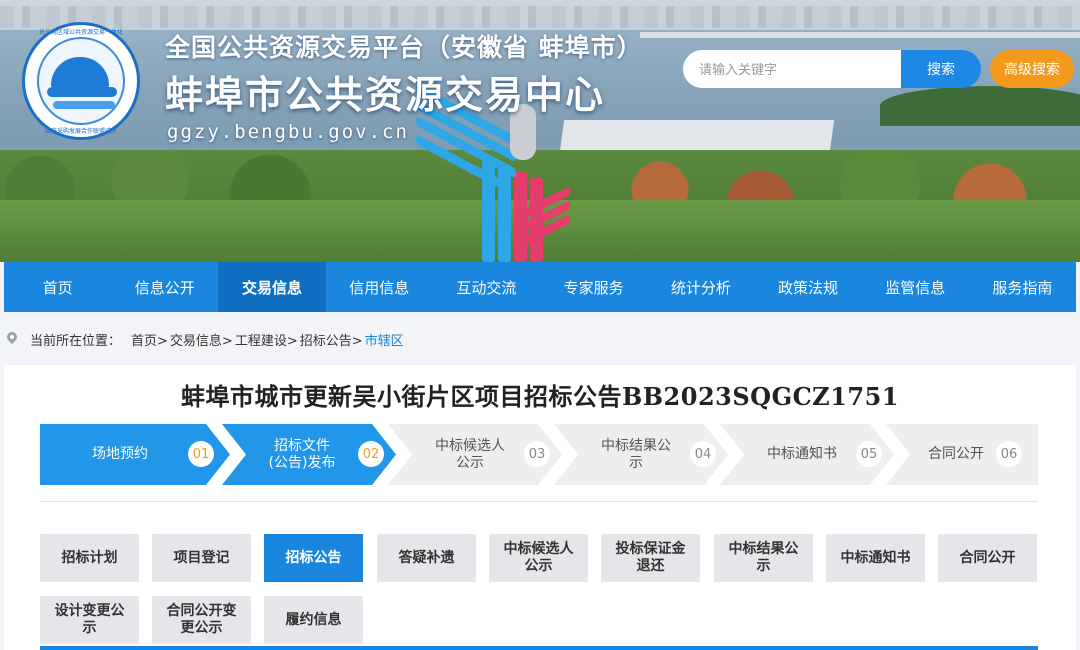  What do you see at coordinates (941, 69) in the screenshot?
I see `search-button: 搜索` at bounding box center [941, 69].